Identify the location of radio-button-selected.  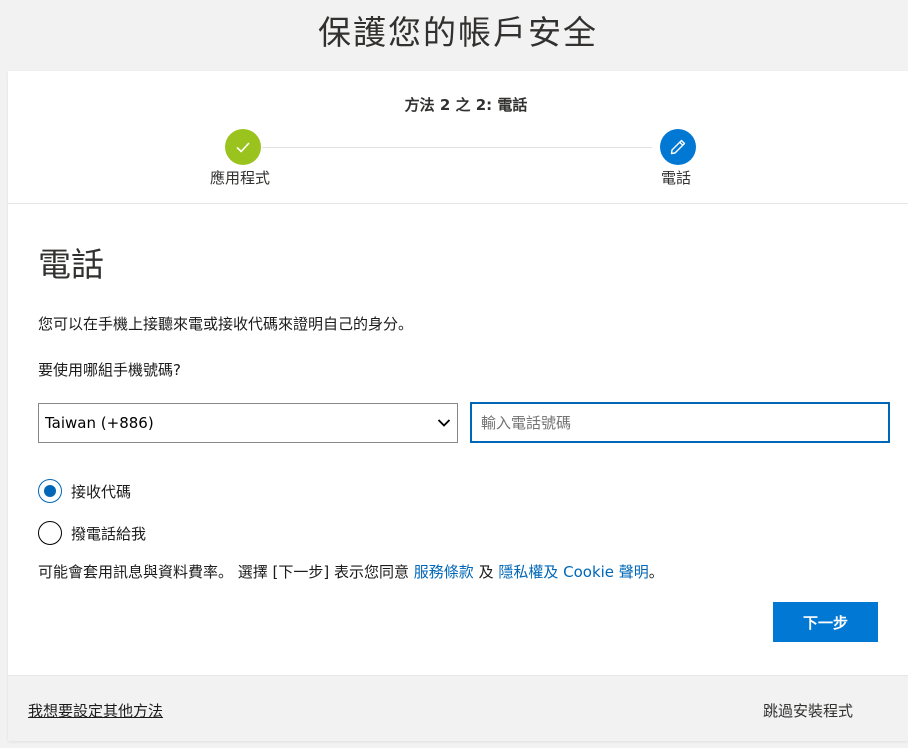
(50, 491).